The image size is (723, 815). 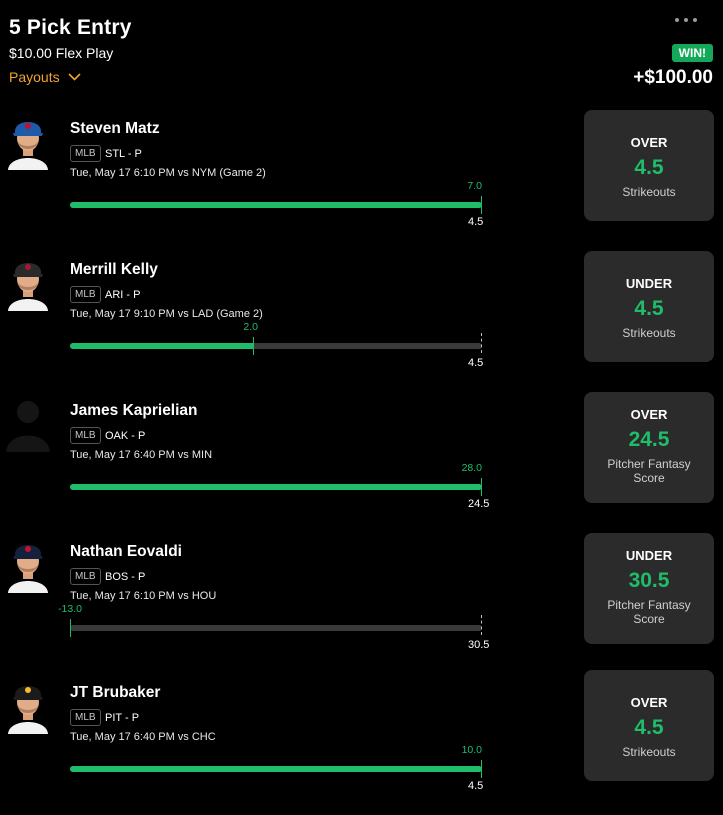 I want to click on pick-card: UNDER 30.5 Pitcher Fantasy Score, so click(x=649, y=588).